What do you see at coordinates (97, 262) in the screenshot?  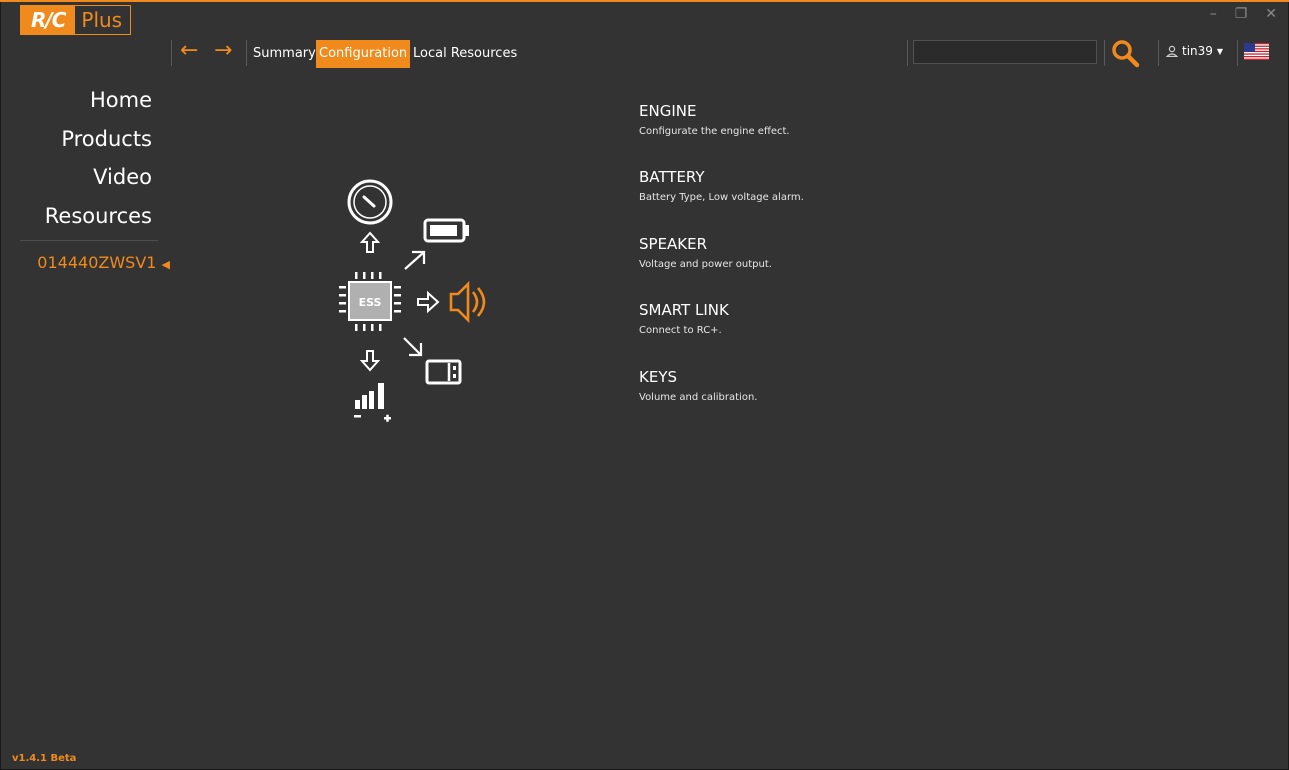 I see `device-id: 014440ZWSV1` at bounding box center [97, 262].